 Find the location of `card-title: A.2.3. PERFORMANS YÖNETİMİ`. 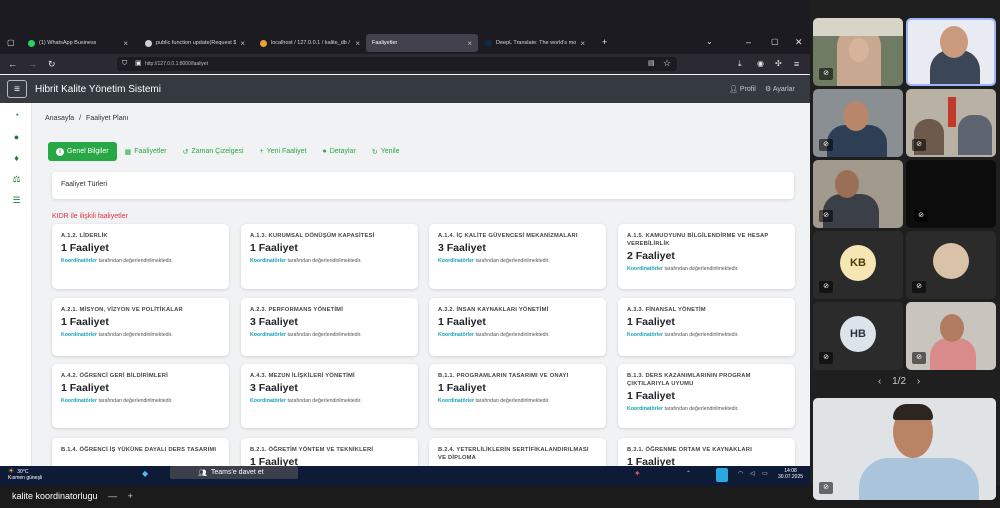

card-title: A.2.3. PERFORMANS YÖNETİMİ is located at coordinates (297, 310).